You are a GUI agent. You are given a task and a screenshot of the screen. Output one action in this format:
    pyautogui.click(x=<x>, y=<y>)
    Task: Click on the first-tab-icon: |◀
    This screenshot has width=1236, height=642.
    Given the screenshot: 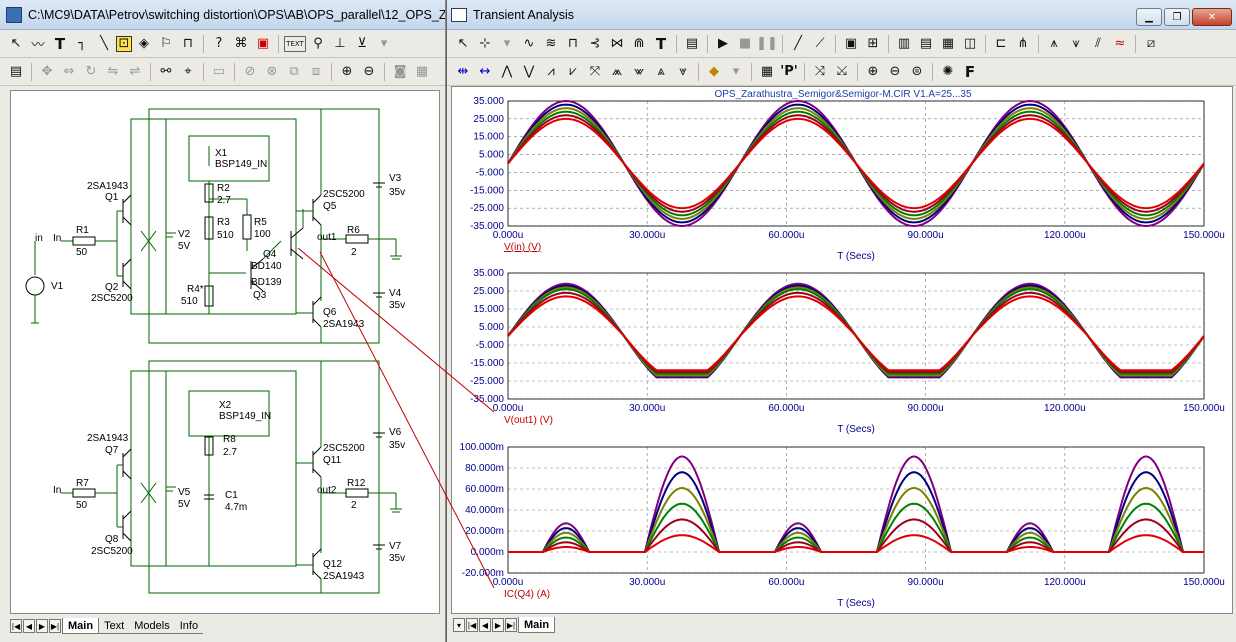 What is the action you would take?
    pyautogui.click(x=472, y=625)
    